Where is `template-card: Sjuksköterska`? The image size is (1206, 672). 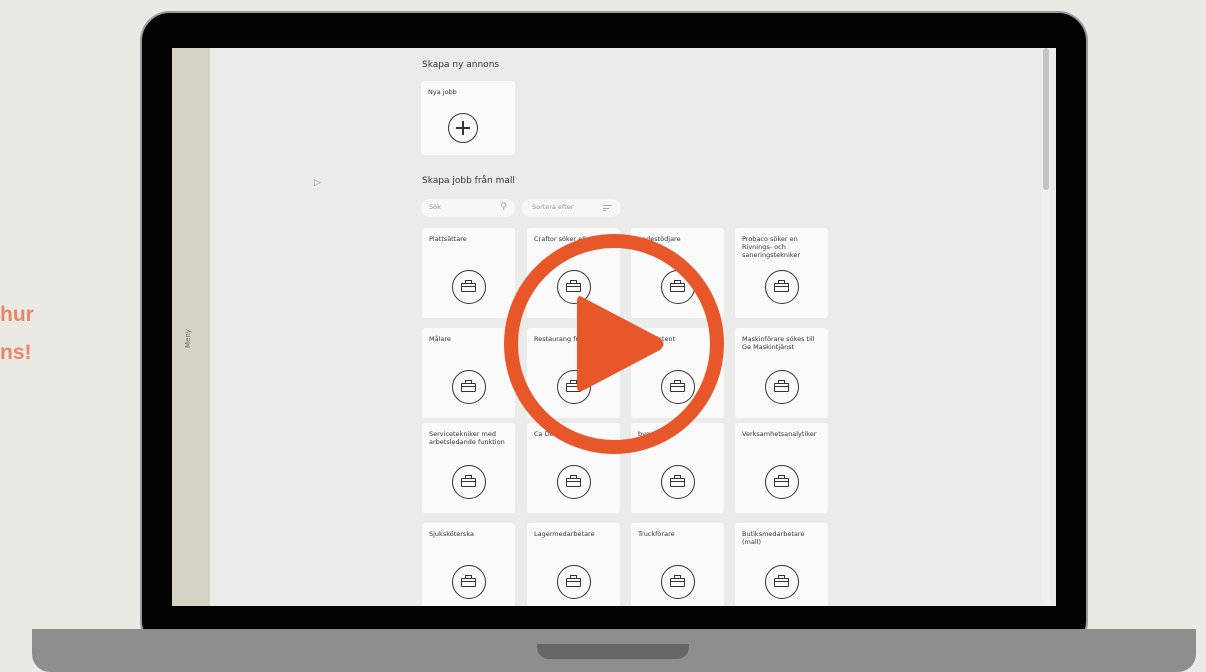
template-card: Sjuksköterska is located at coordinates (468, 564).